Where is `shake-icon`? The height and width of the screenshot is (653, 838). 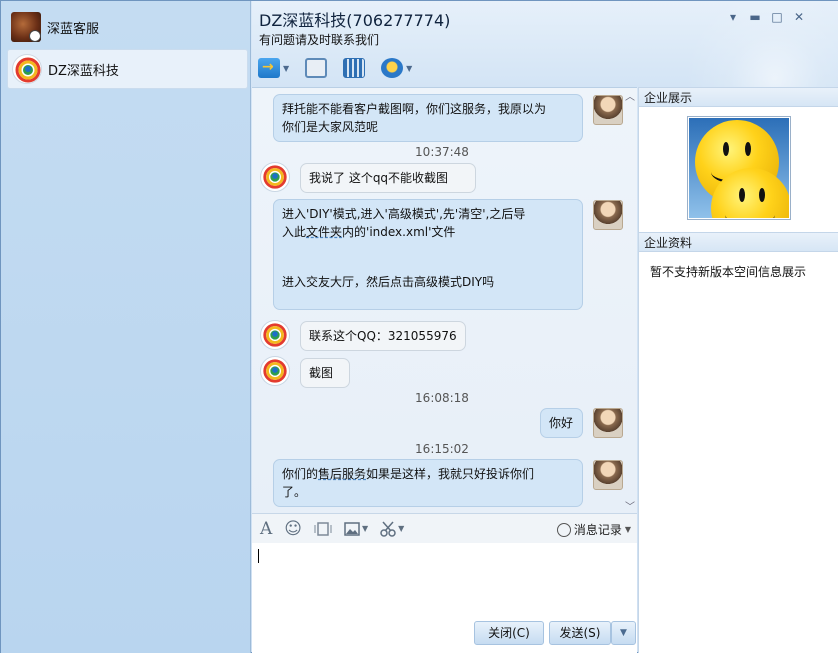
shake-icon is located at coordinates (323, 528).